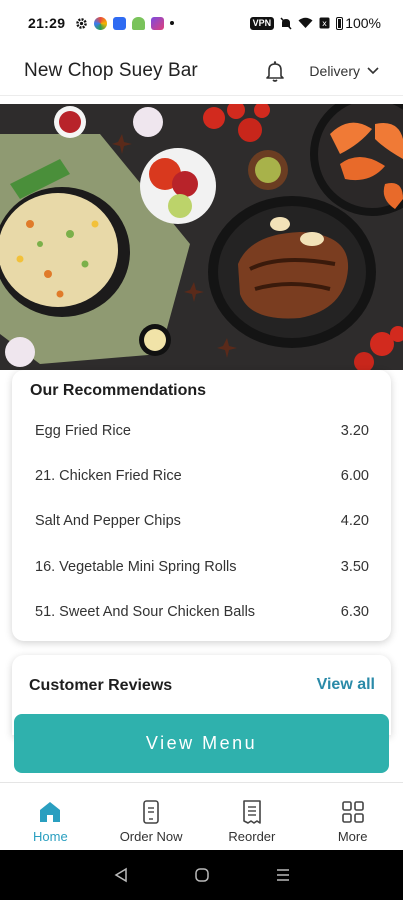 The width and height of the screenshot is (403, 900). What do you see at coordinates (151, 812) in the screenshot?
I see `order-phone-icon` at bounding box center [151, 812].